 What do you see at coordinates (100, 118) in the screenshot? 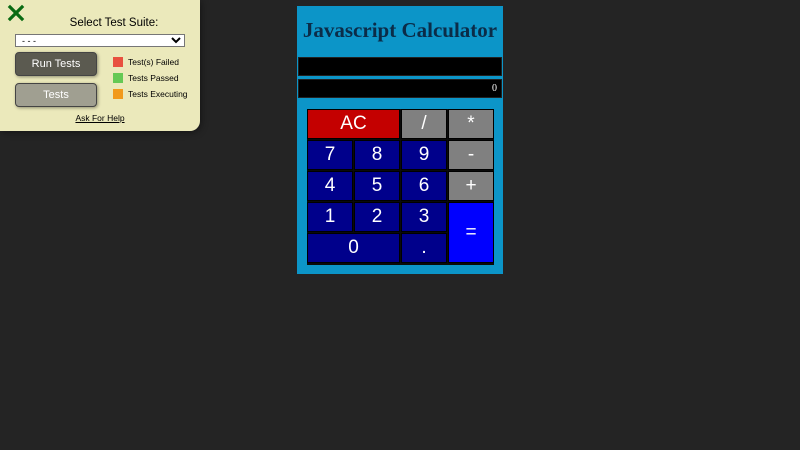
I see `ask-for-help-link: Ask For Help` at bounding box center [100, 118].